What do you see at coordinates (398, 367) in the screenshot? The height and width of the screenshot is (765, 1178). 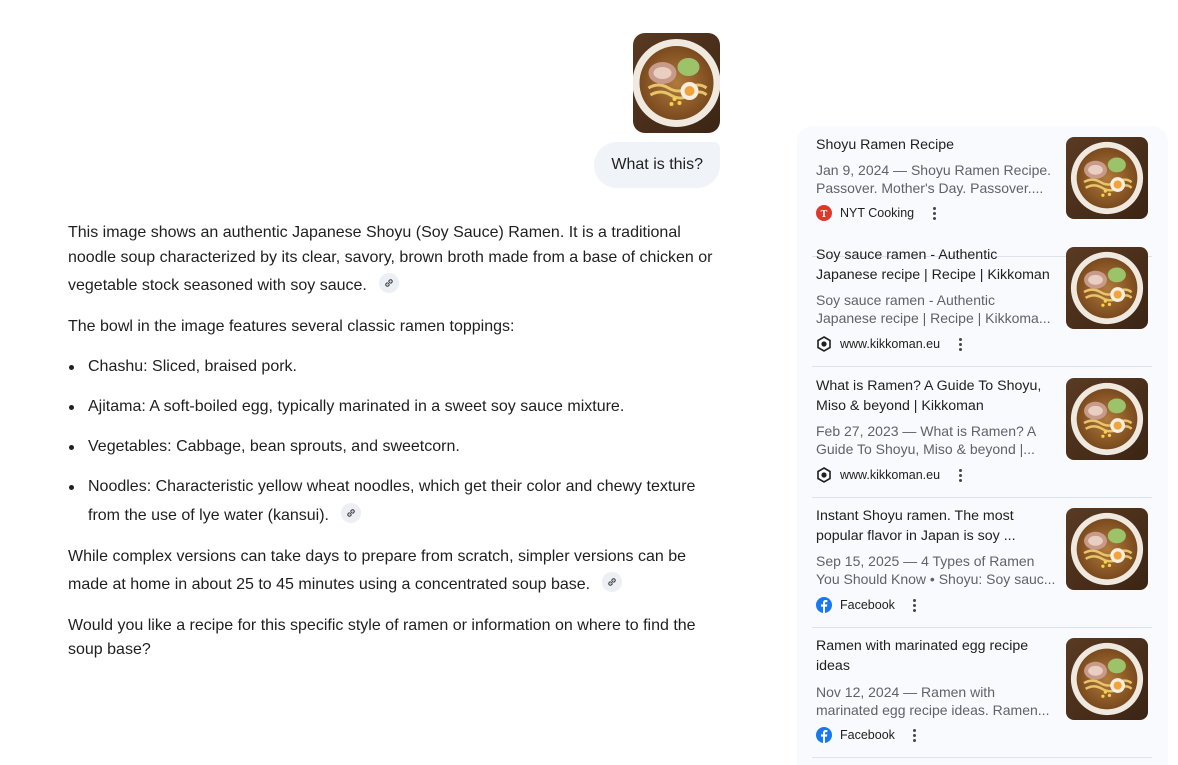 I see `list-item: Chashu: Sliced, braised pork.` at bounding box center [398, 367].